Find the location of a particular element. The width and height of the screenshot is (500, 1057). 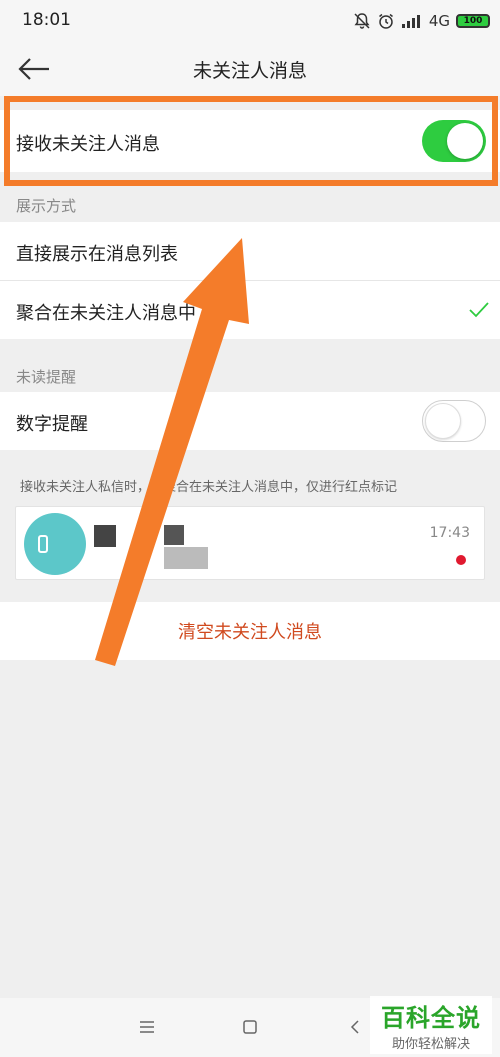

digit-reminder-toggle is located at coordinates (454, 421).